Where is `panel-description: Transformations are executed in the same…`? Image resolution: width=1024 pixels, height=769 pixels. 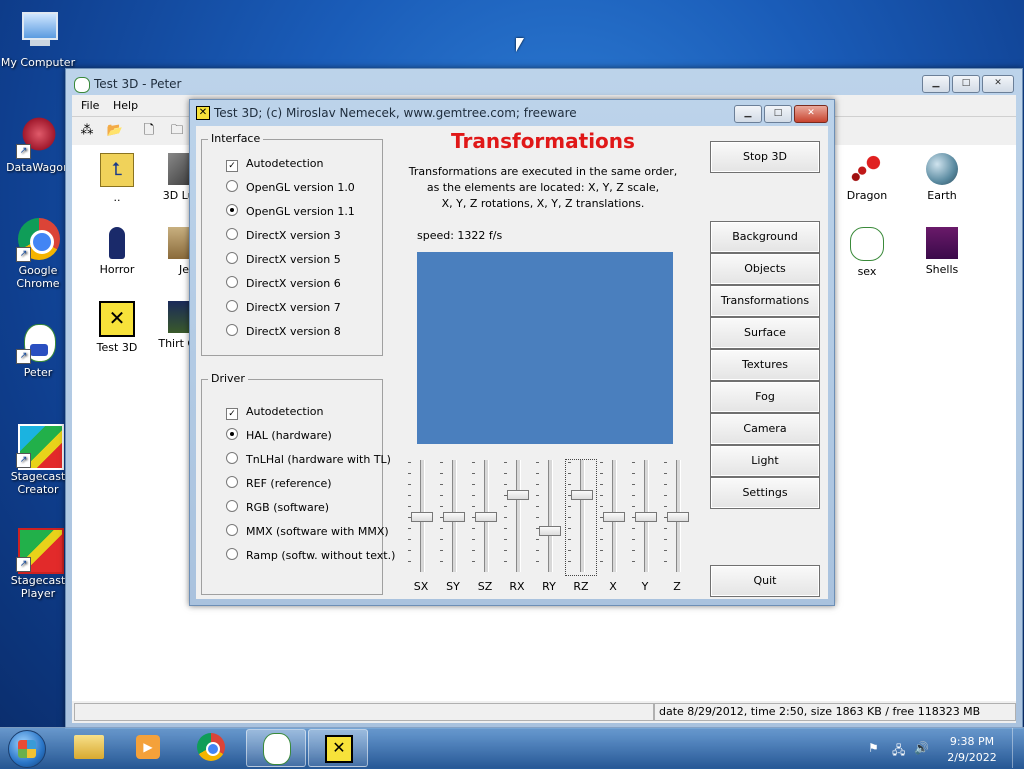 panel-description: Transformations are executed in the same… is located at coordinates (543, 188).